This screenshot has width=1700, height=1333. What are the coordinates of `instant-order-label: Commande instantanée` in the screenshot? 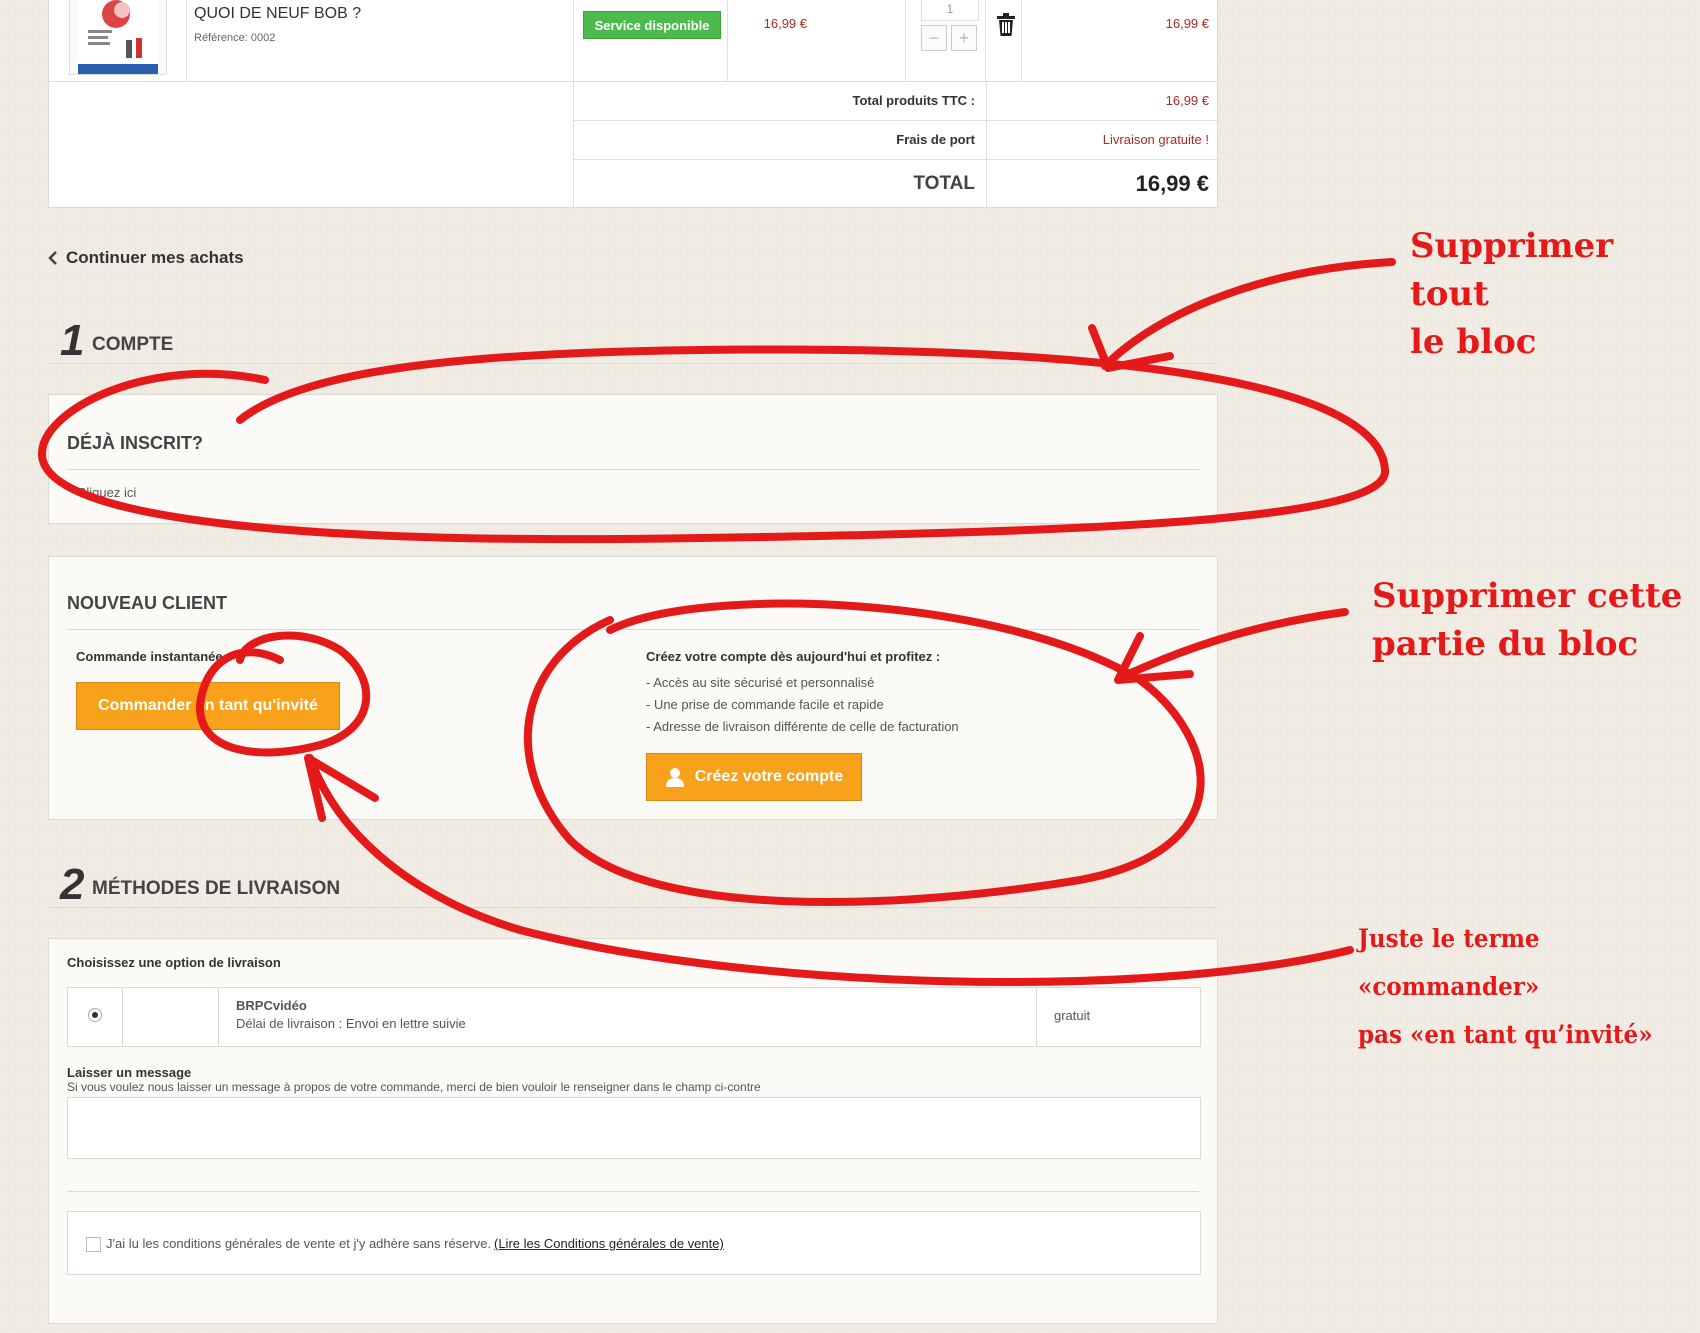 It's located at (149, 656).